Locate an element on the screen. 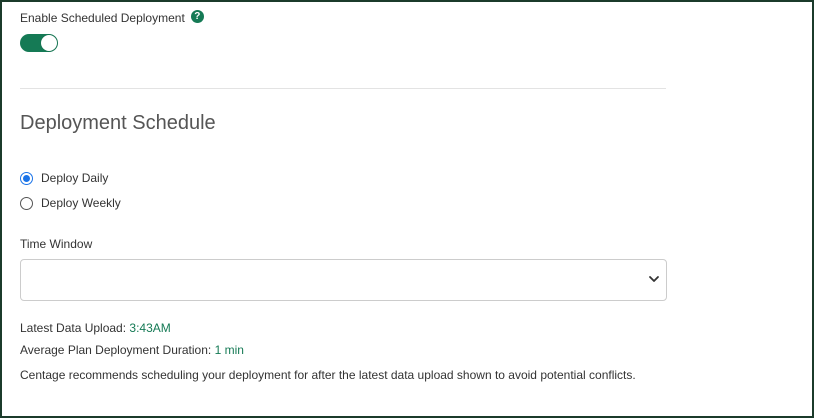 The width and height of the screenshot is (814, 418). toggle-knob is located at coordinates (49, 43).